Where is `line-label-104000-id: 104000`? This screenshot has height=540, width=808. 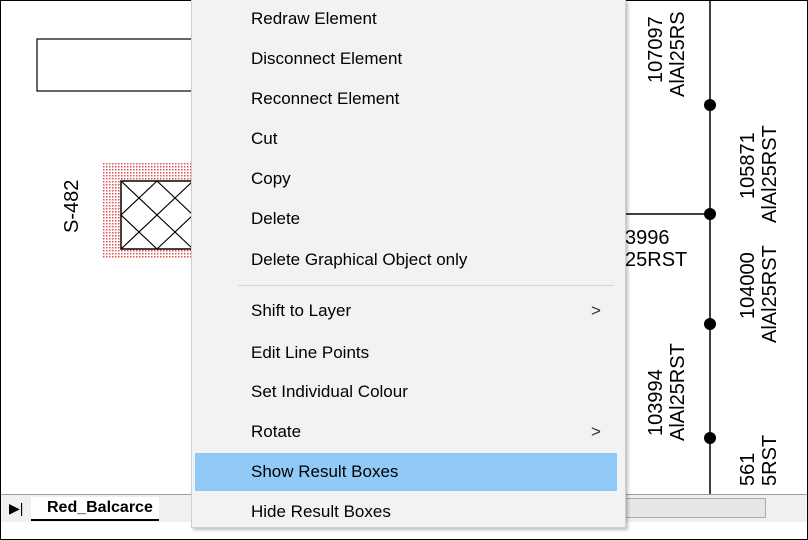
line-label-104000-id: 104000 is located at coordinates (748, 285).